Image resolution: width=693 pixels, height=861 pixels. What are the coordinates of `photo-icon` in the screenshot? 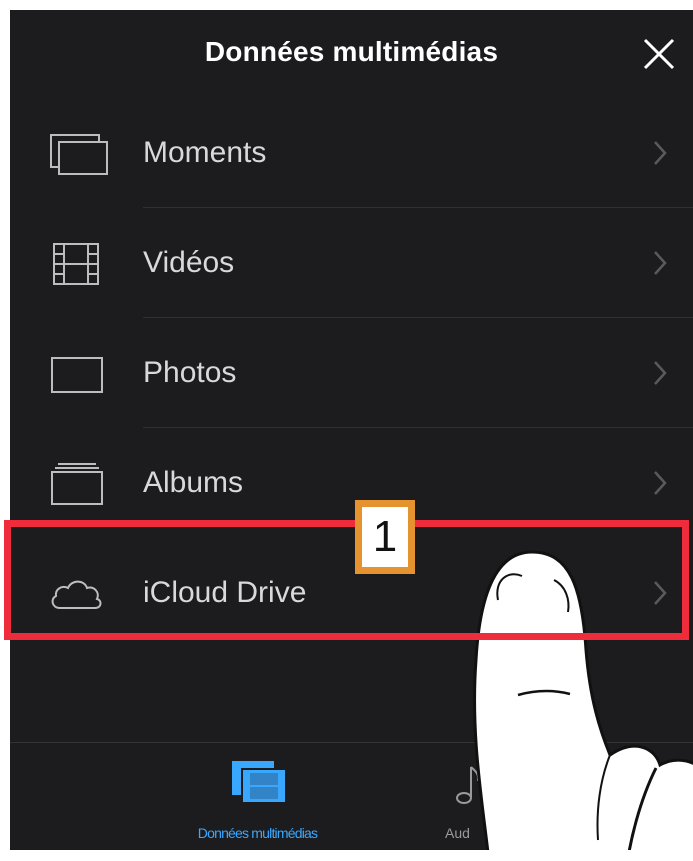 It's located at (77, 375).